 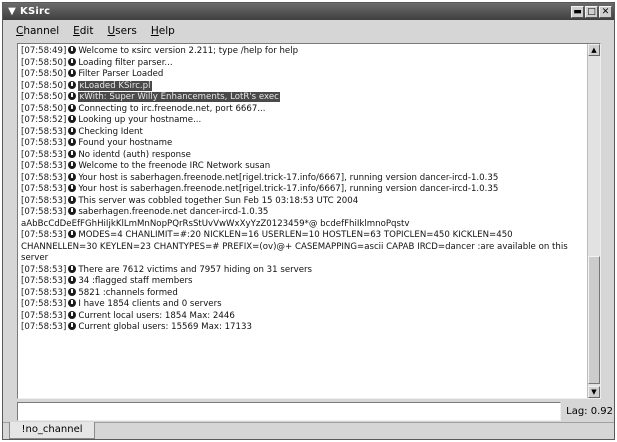 I want to click on scroll-up-button: ▲, so click(x=594, y=50).